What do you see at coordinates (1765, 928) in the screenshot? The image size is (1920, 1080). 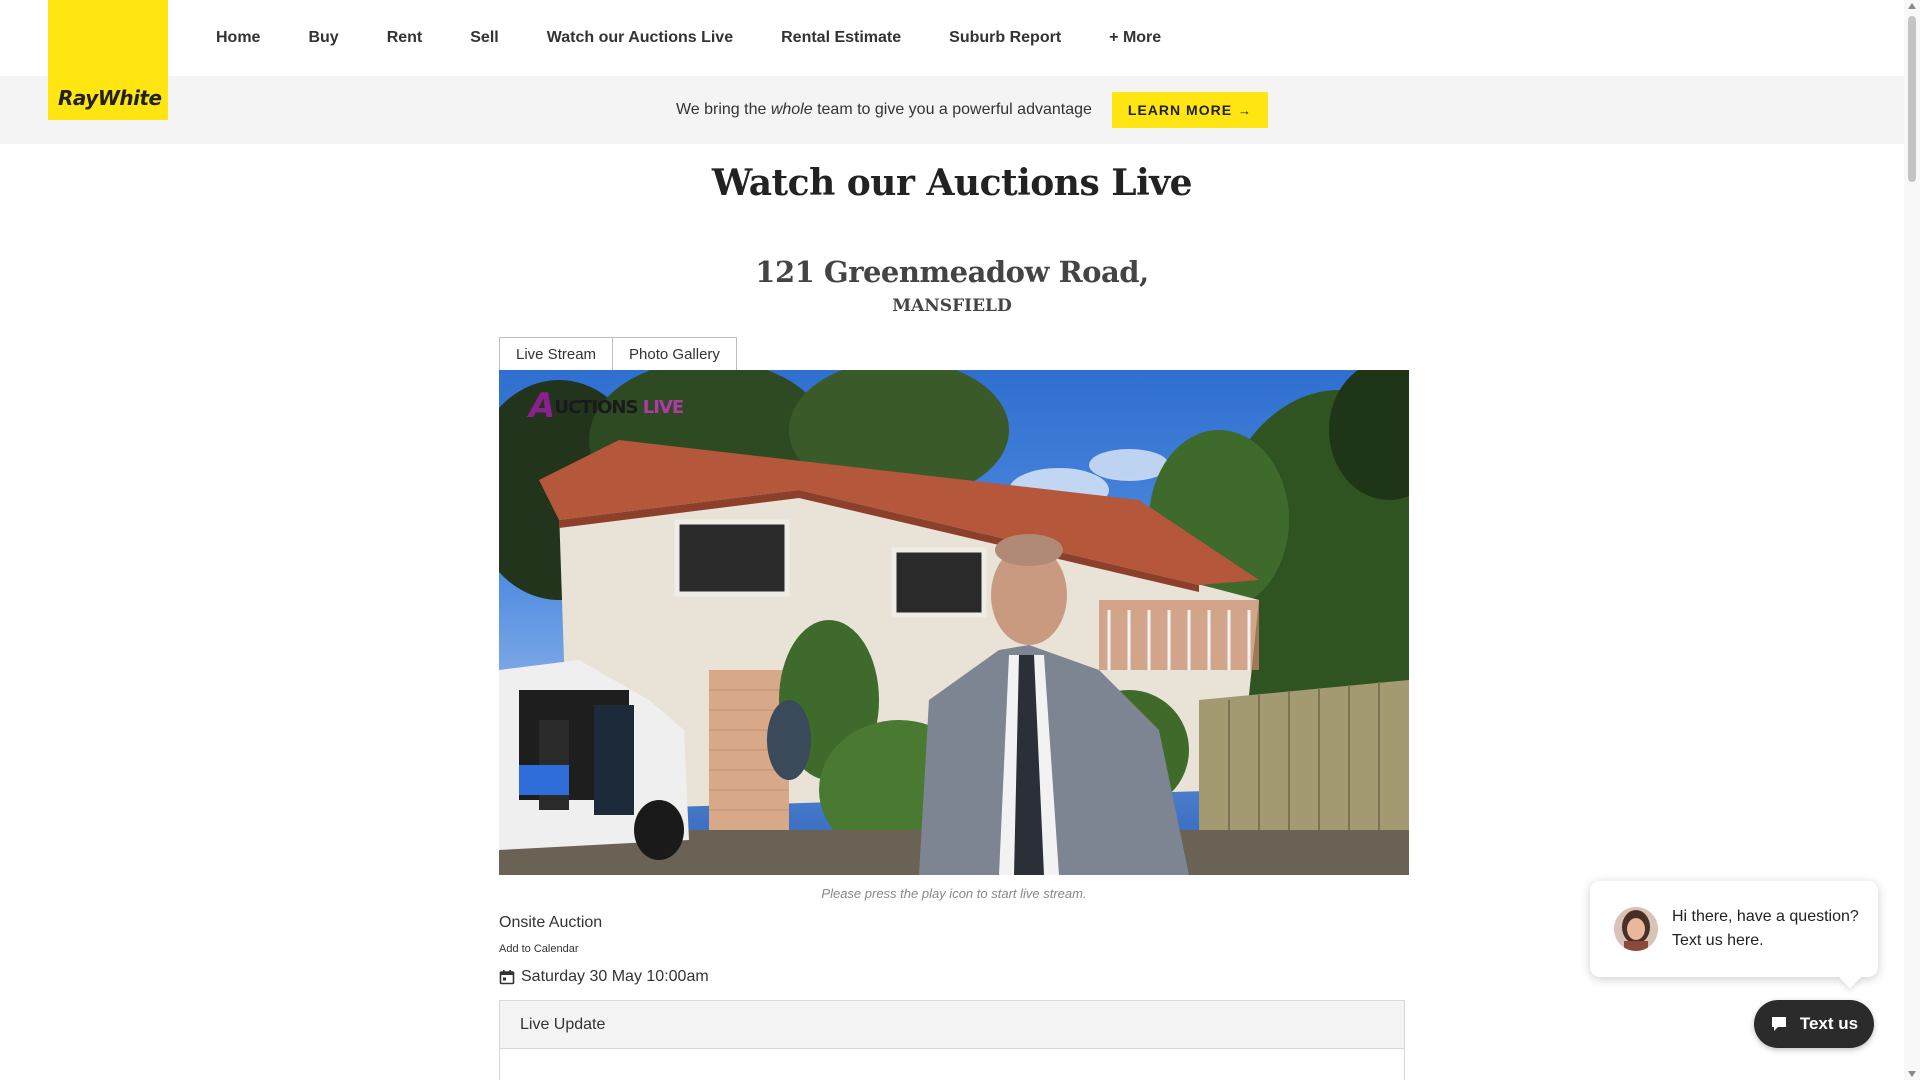 I see `chat-message: Hi there, have a question? Text us here.` at bounding box center [1765, 928].